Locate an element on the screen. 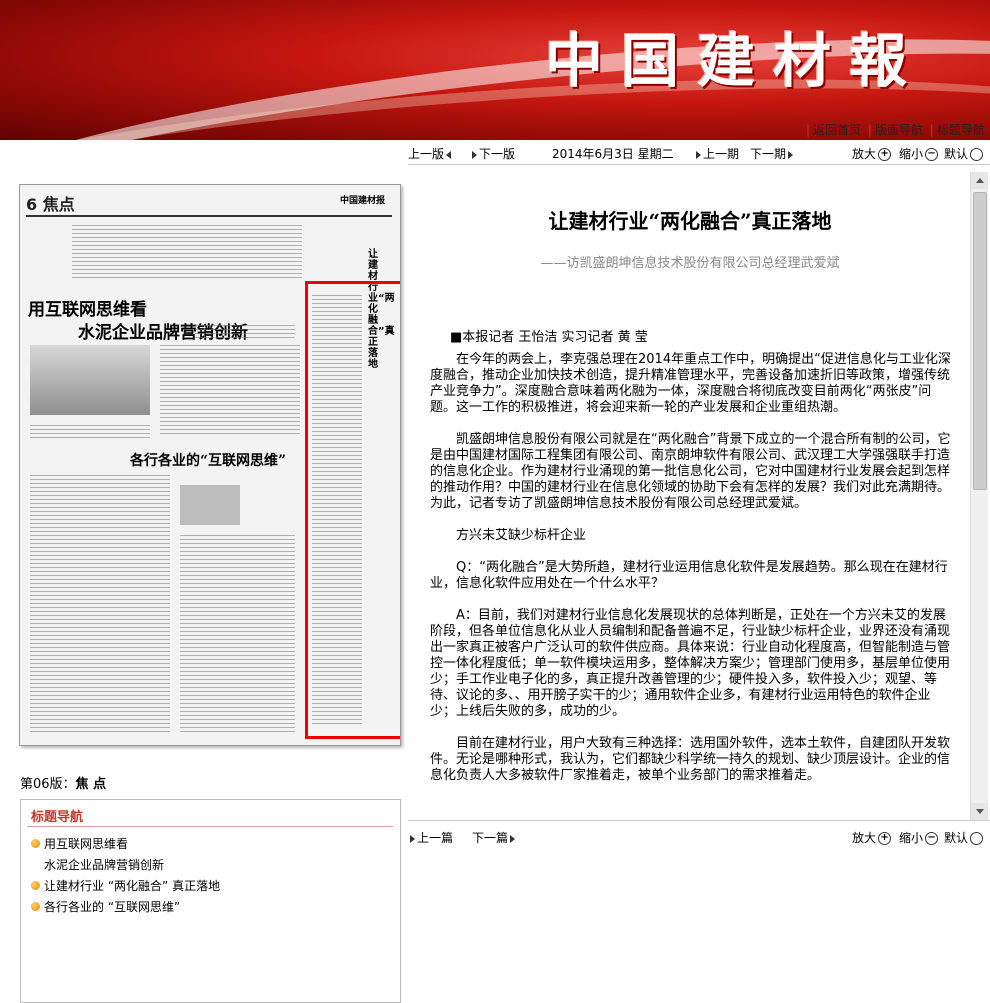  selected-article-highlight is located at coordinates (352, 510).